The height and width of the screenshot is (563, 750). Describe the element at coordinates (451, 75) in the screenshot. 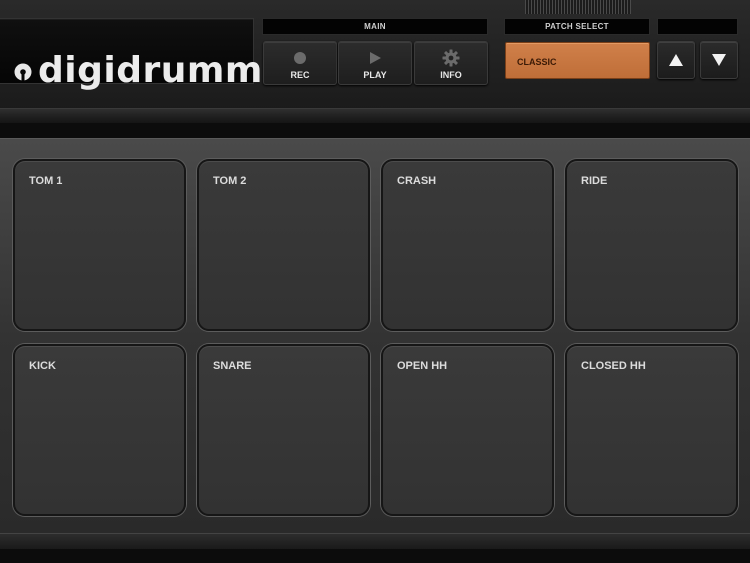

I see `info-label: INFO` at that location.